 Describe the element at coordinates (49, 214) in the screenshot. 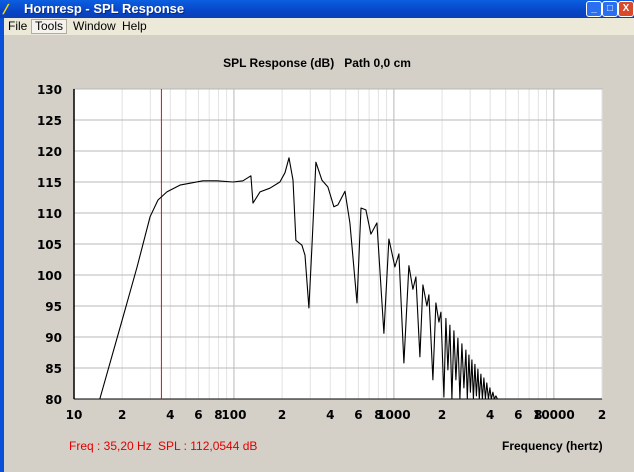

I see `y-tick-label: 110` at that location.